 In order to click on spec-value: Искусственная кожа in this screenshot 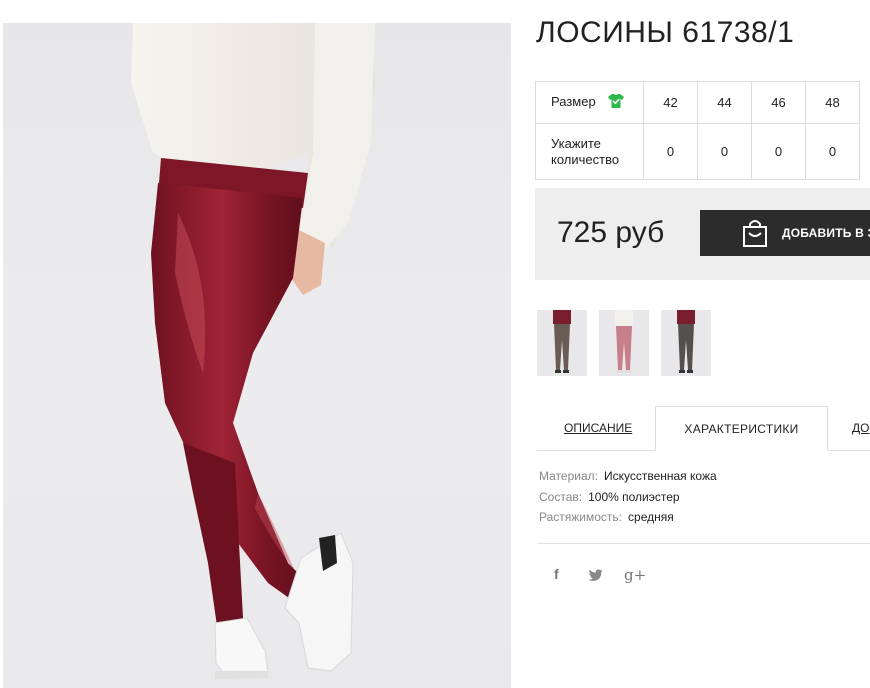, I will do `click(660, 476)`.